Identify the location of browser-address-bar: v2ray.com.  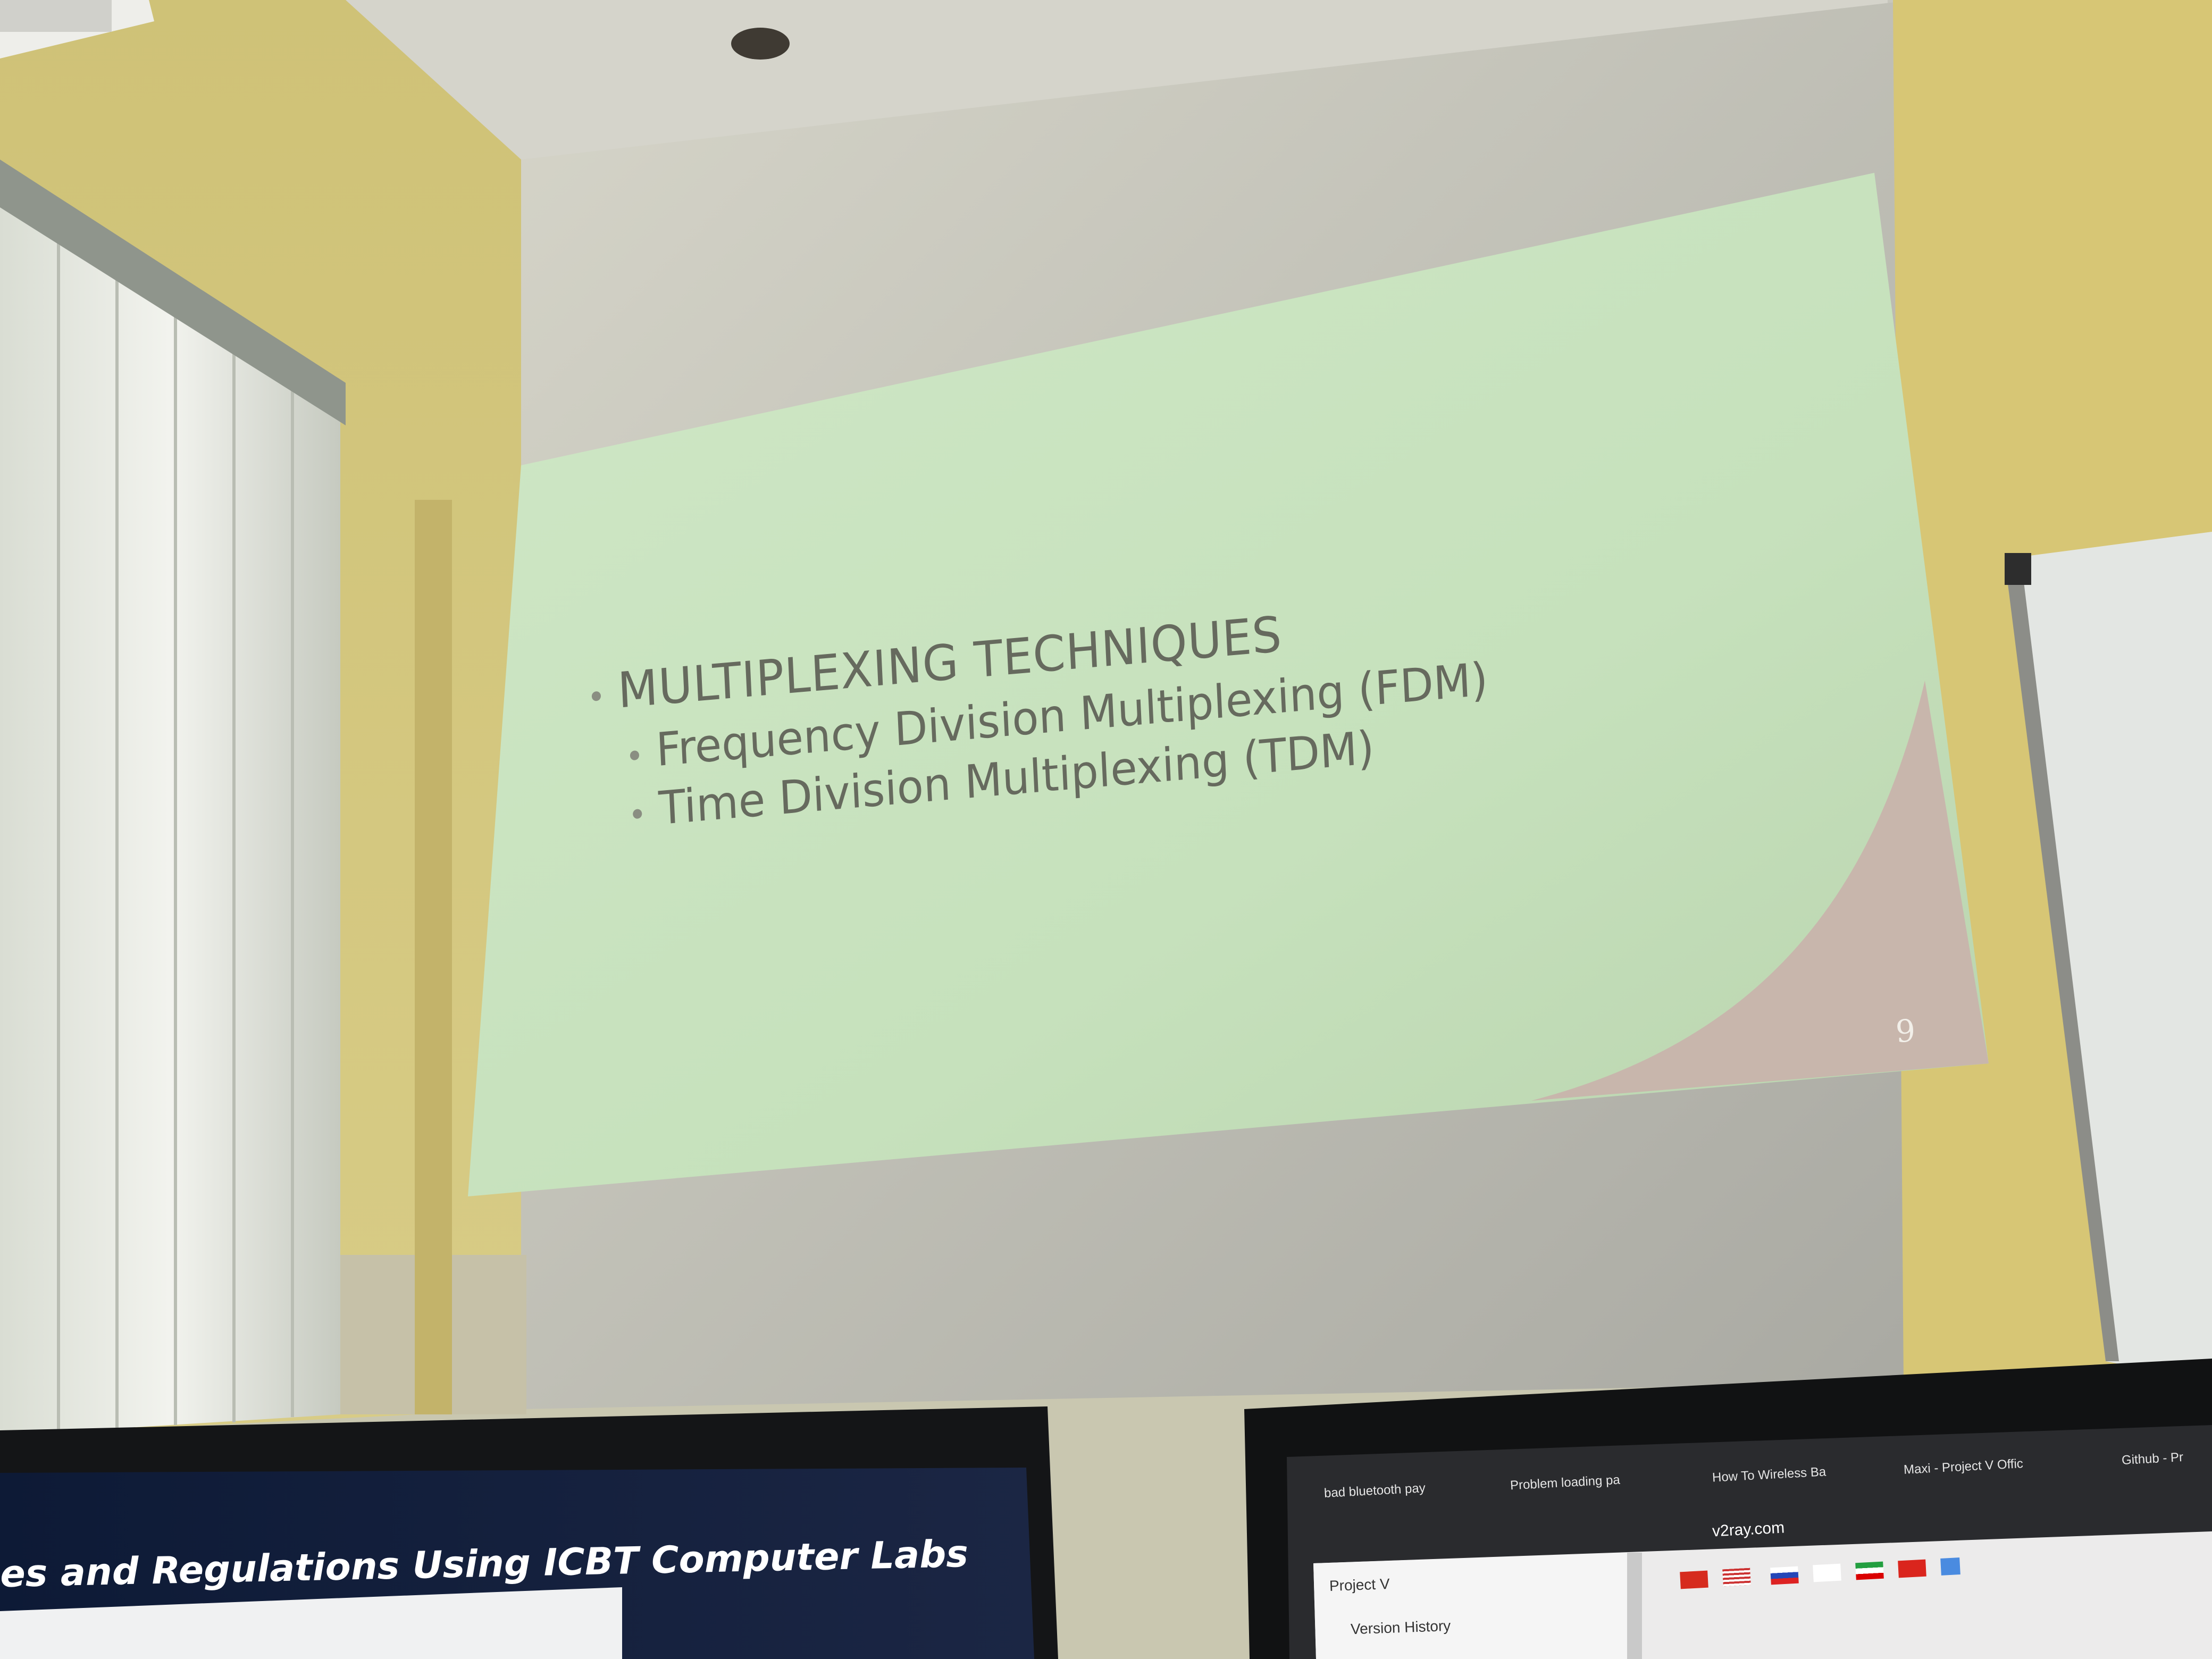
(1748, 1529).